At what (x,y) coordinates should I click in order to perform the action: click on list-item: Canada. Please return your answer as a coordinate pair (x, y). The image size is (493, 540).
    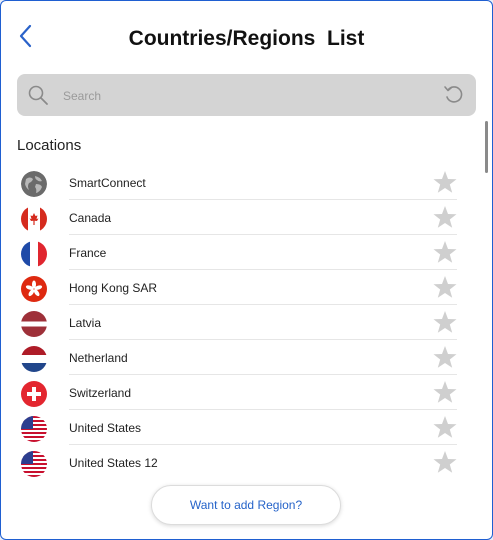
    Looking at the image, I should click on (236, 217).